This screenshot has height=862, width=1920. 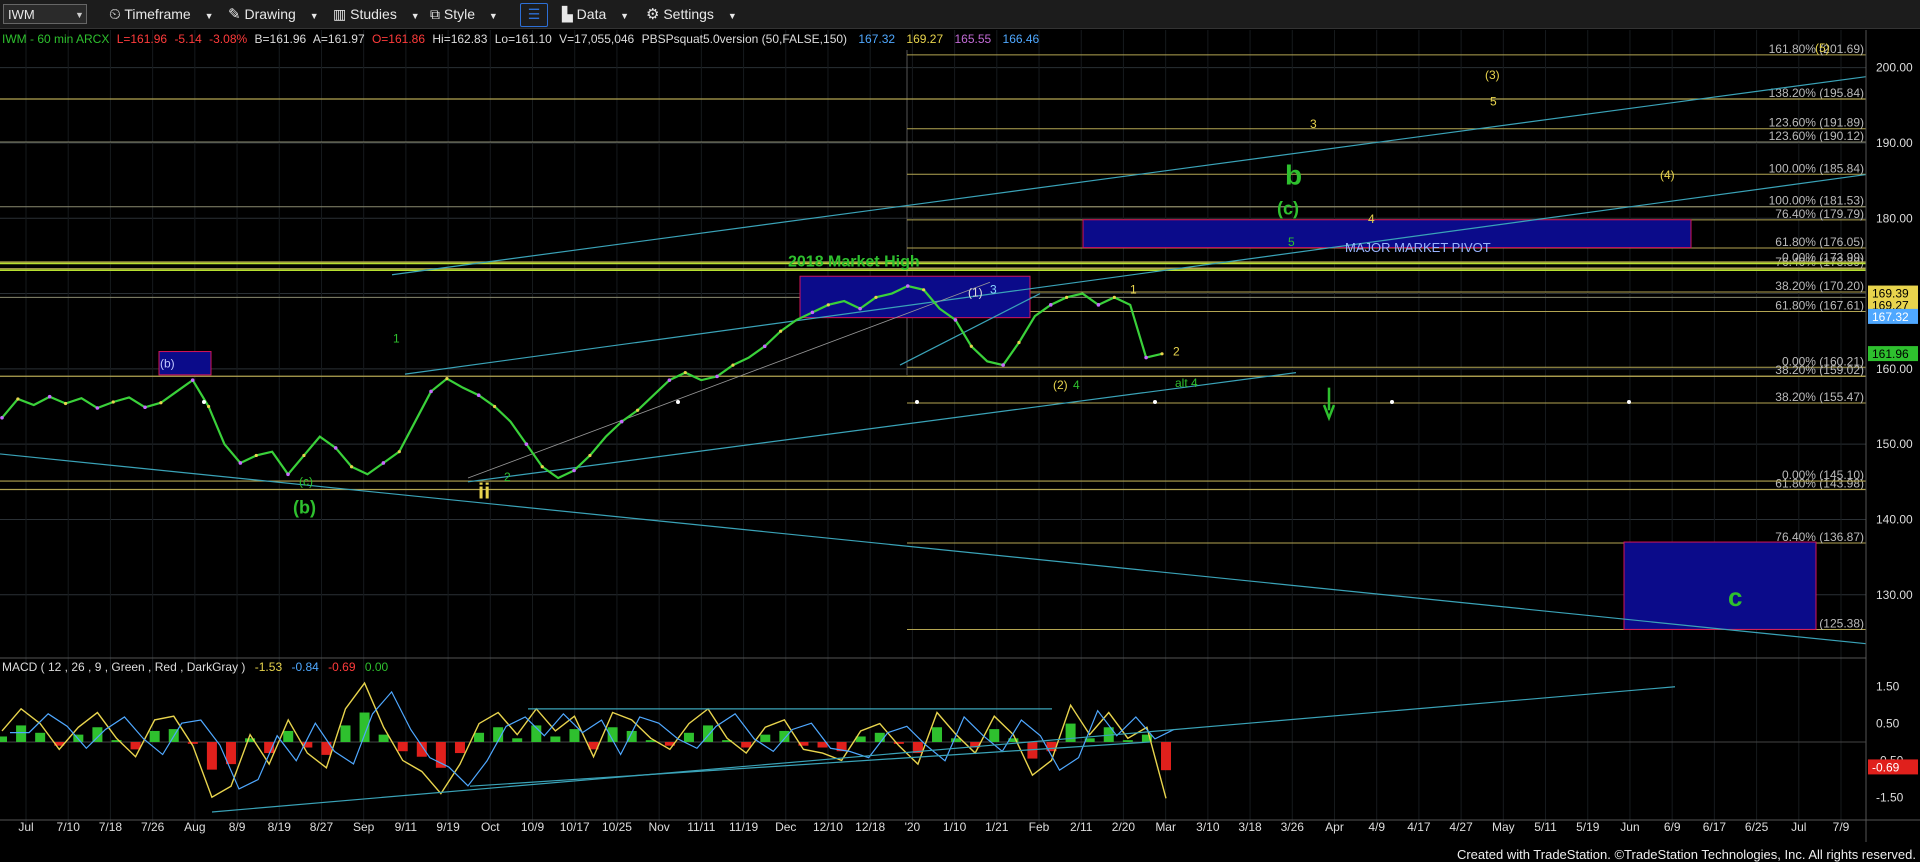 I want to click on x-tick-label: 3/26, so click(x=1293, y=827).